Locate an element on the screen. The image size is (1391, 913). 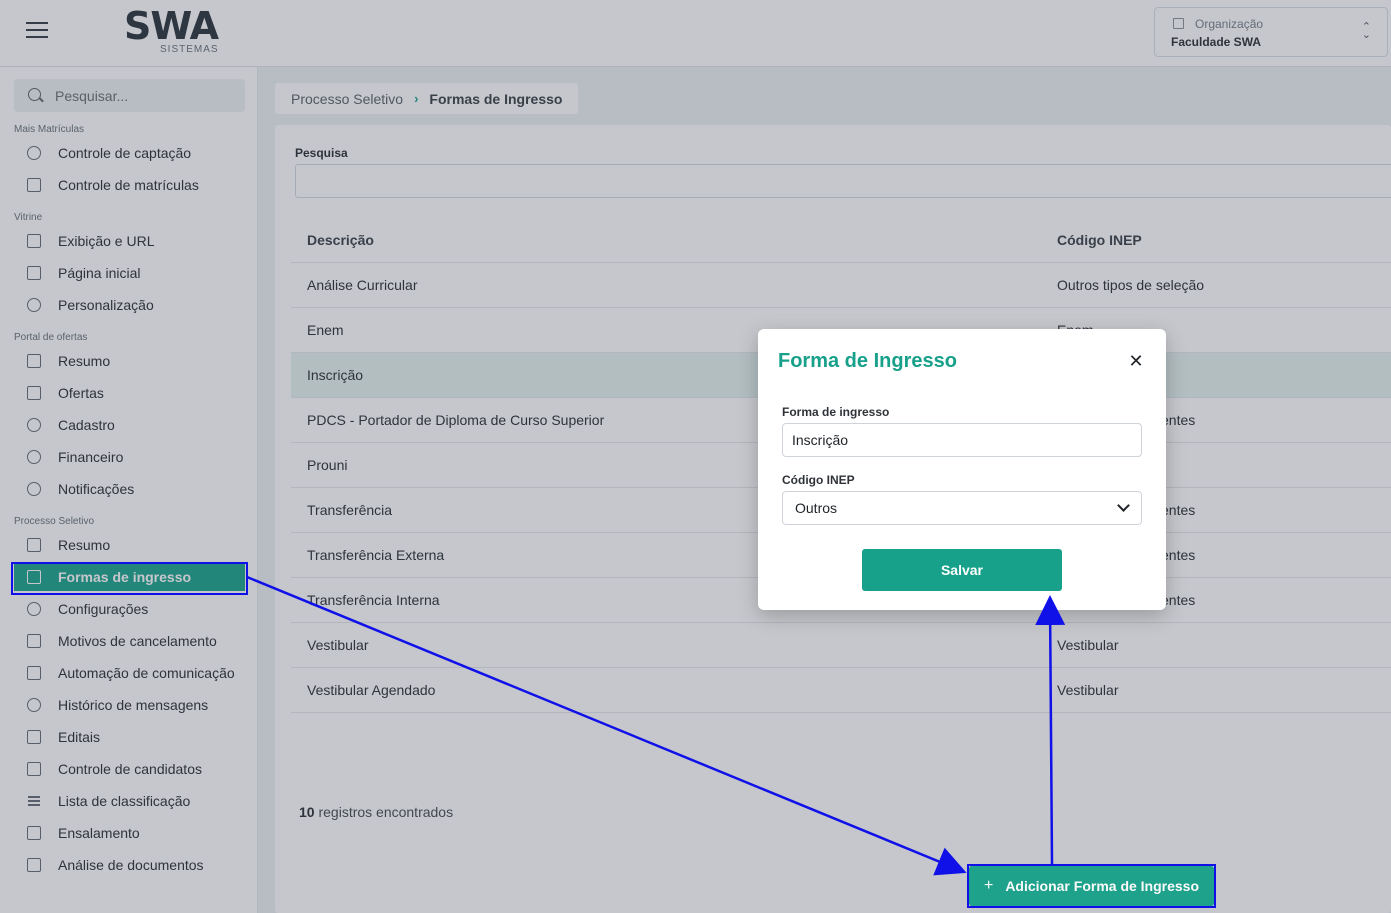
chevron-down-icon is located at coordinates (1123, 505).